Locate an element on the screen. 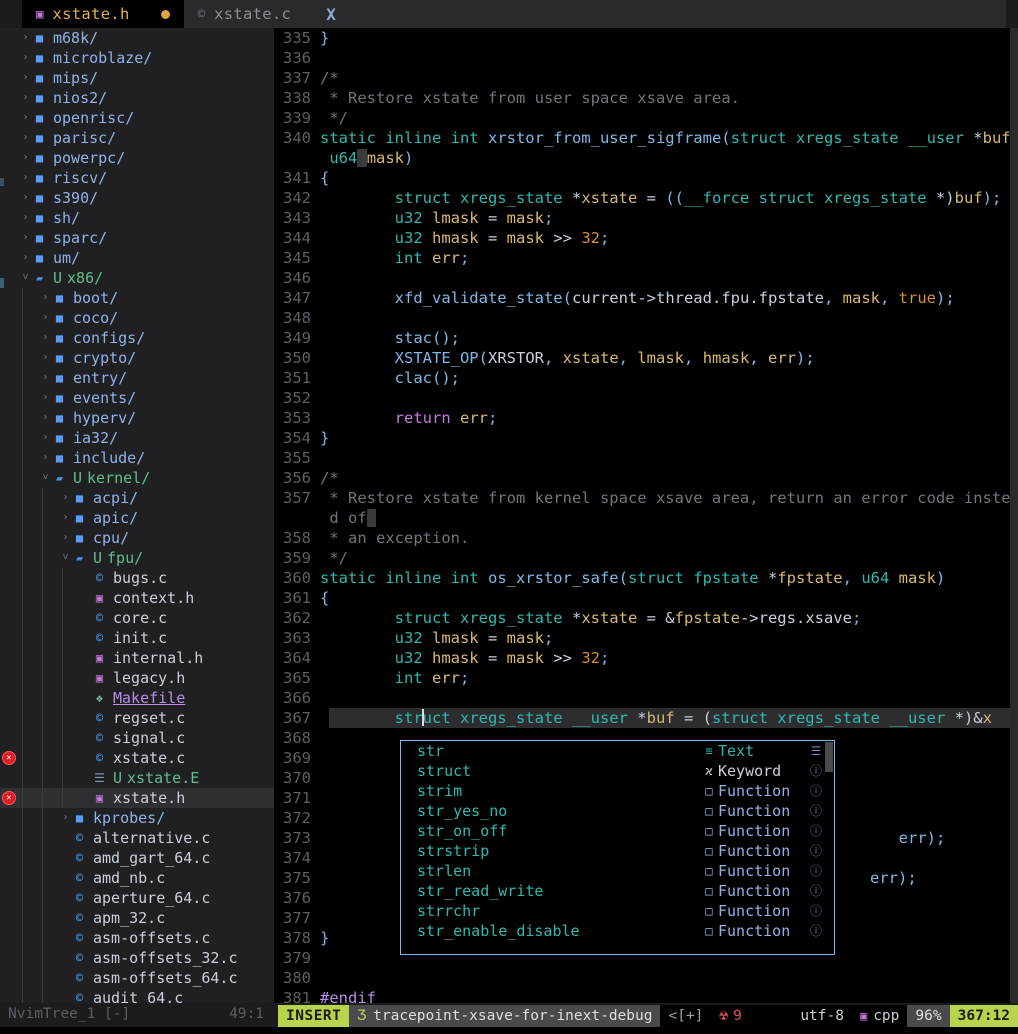  tree-item-nios2-: › ■ nios2/ is located at coordinates (137, 98).